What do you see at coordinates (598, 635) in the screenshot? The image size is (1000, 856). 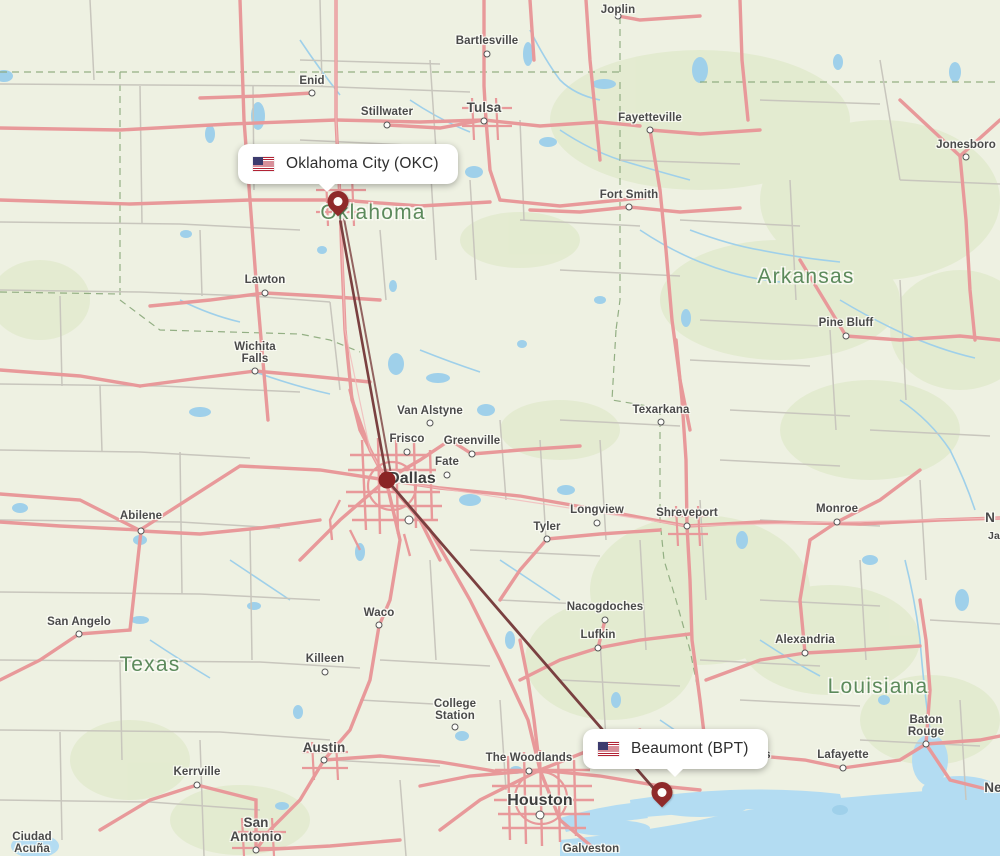 I see `city-label: Lufkin` at bounding box center [598, 635].